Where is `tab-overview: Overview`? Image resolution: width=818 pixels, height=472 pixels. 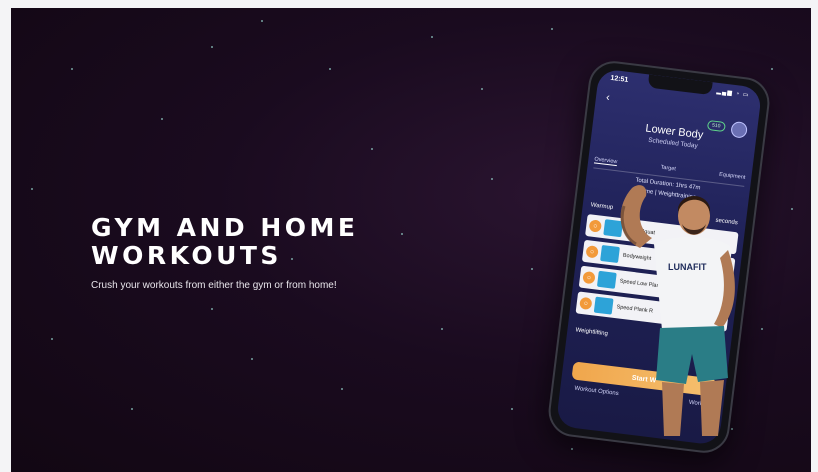 tab-overview: Overview is located at coordinates (605, 161).